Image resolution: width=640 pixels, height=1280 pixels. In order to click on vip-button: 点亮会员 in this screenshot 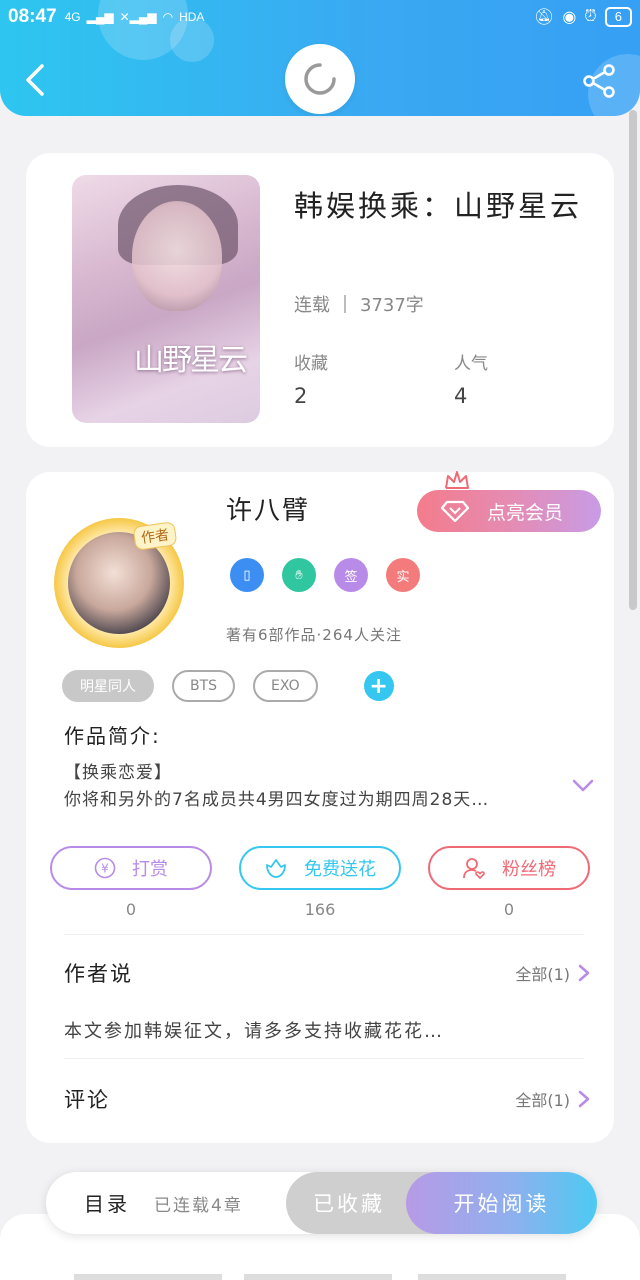, I will do `click(509, 511)`.